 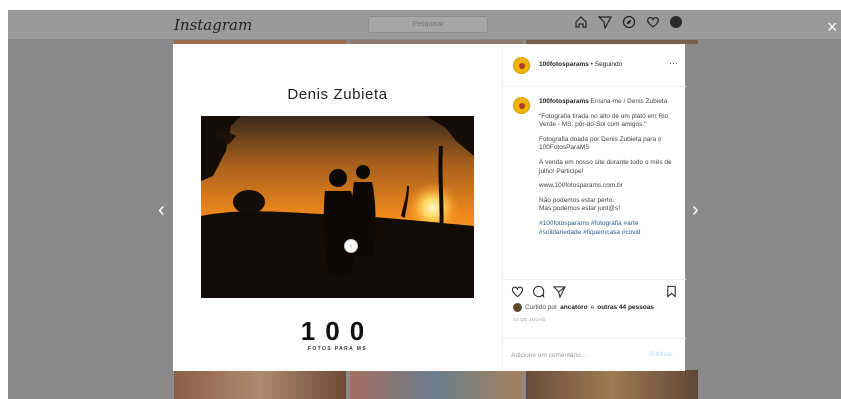 I want to click on sunset-photo, so click(x=337, y=207).